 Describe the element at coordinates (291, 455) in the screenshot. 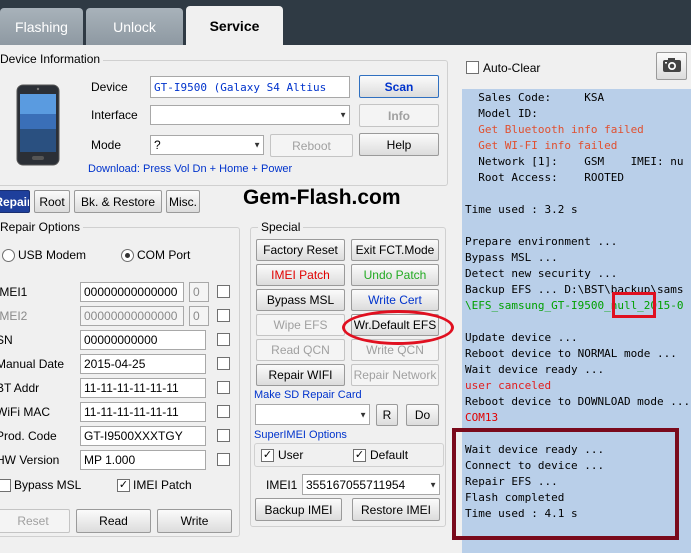

I see `user-label: User` at that location.